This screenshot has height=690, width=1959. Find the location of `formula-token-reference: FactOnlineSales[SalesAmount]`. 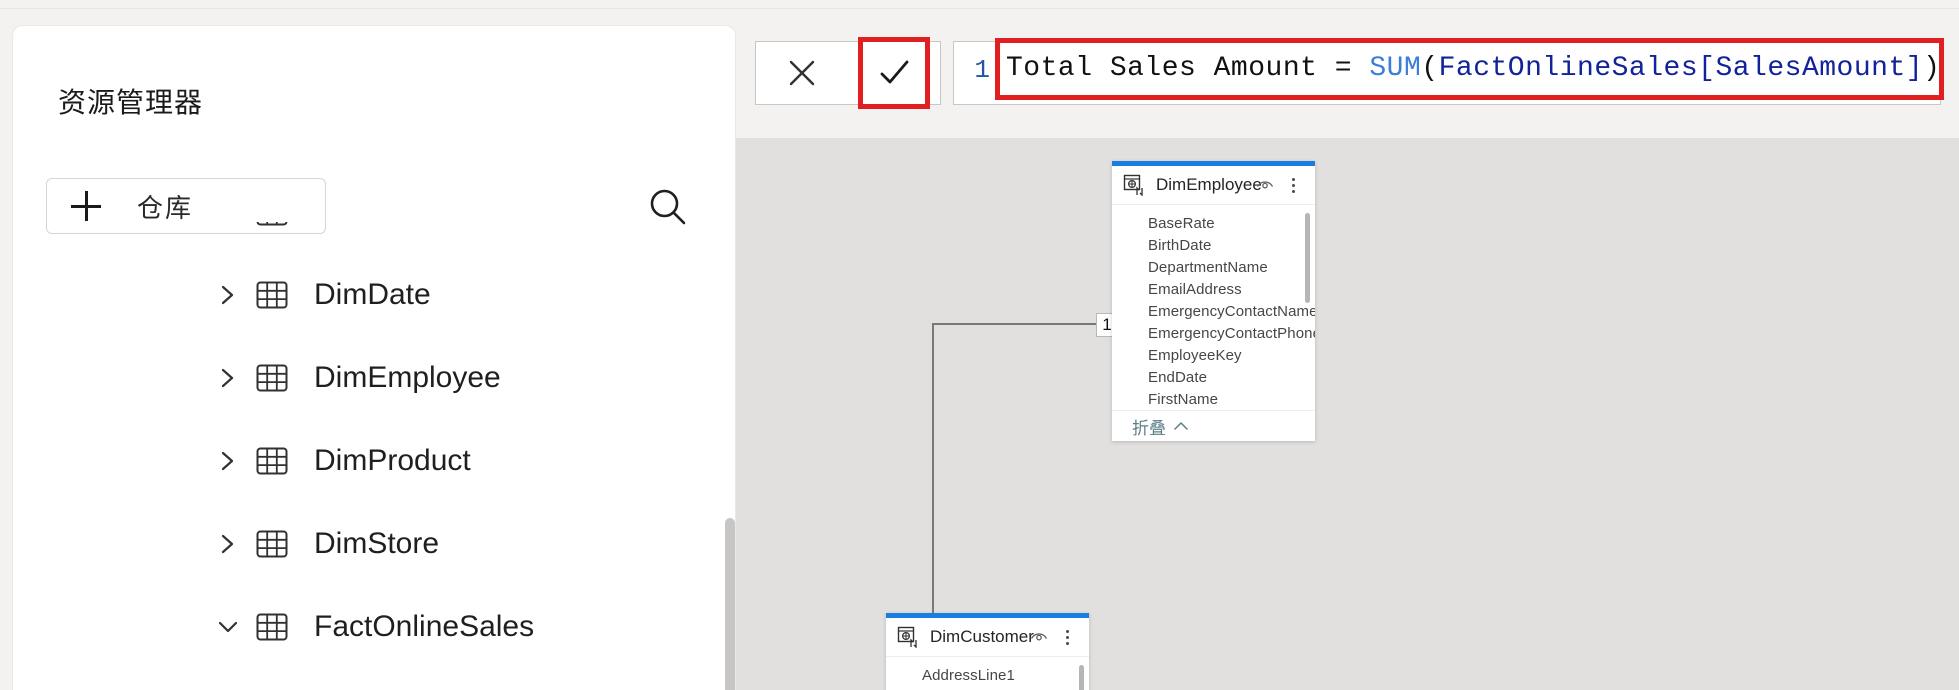

formula-token-reference: FactOnlineSales[SalesAmount] is located at coordinates (1681, 68).